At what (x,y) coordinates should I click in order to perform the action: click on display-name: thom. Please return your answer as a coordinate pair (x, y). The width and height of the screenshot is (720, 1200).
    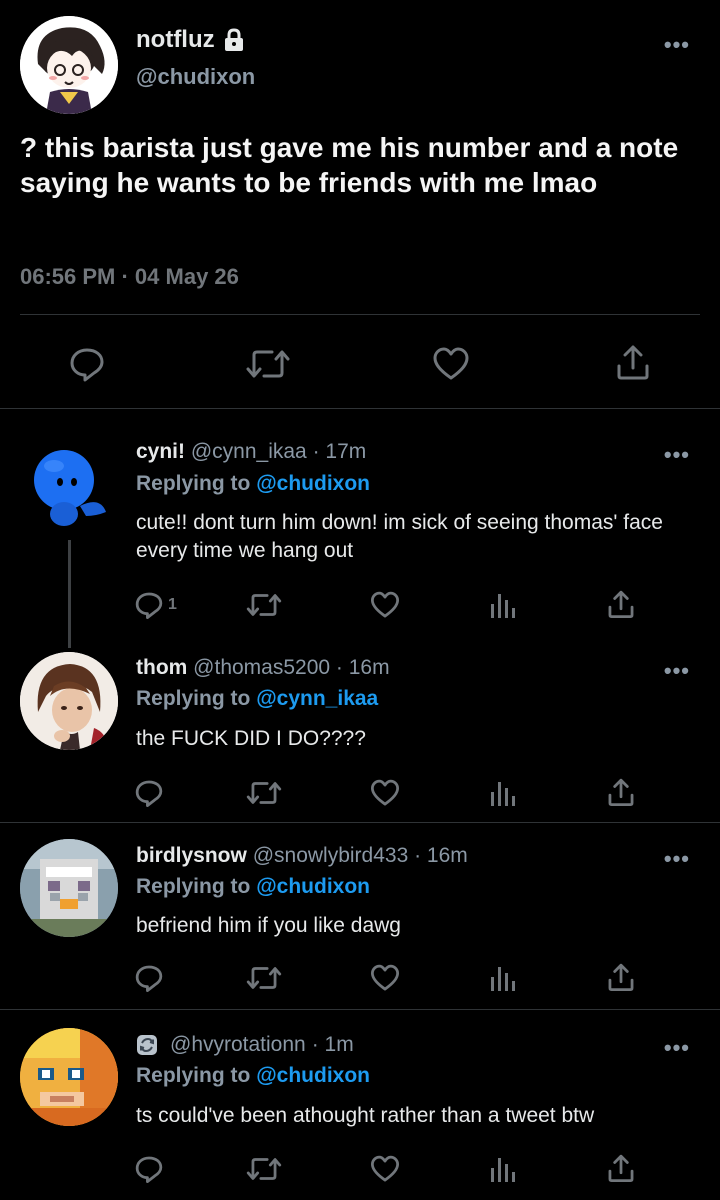
    Looking at the image, I should click on (161, 667).